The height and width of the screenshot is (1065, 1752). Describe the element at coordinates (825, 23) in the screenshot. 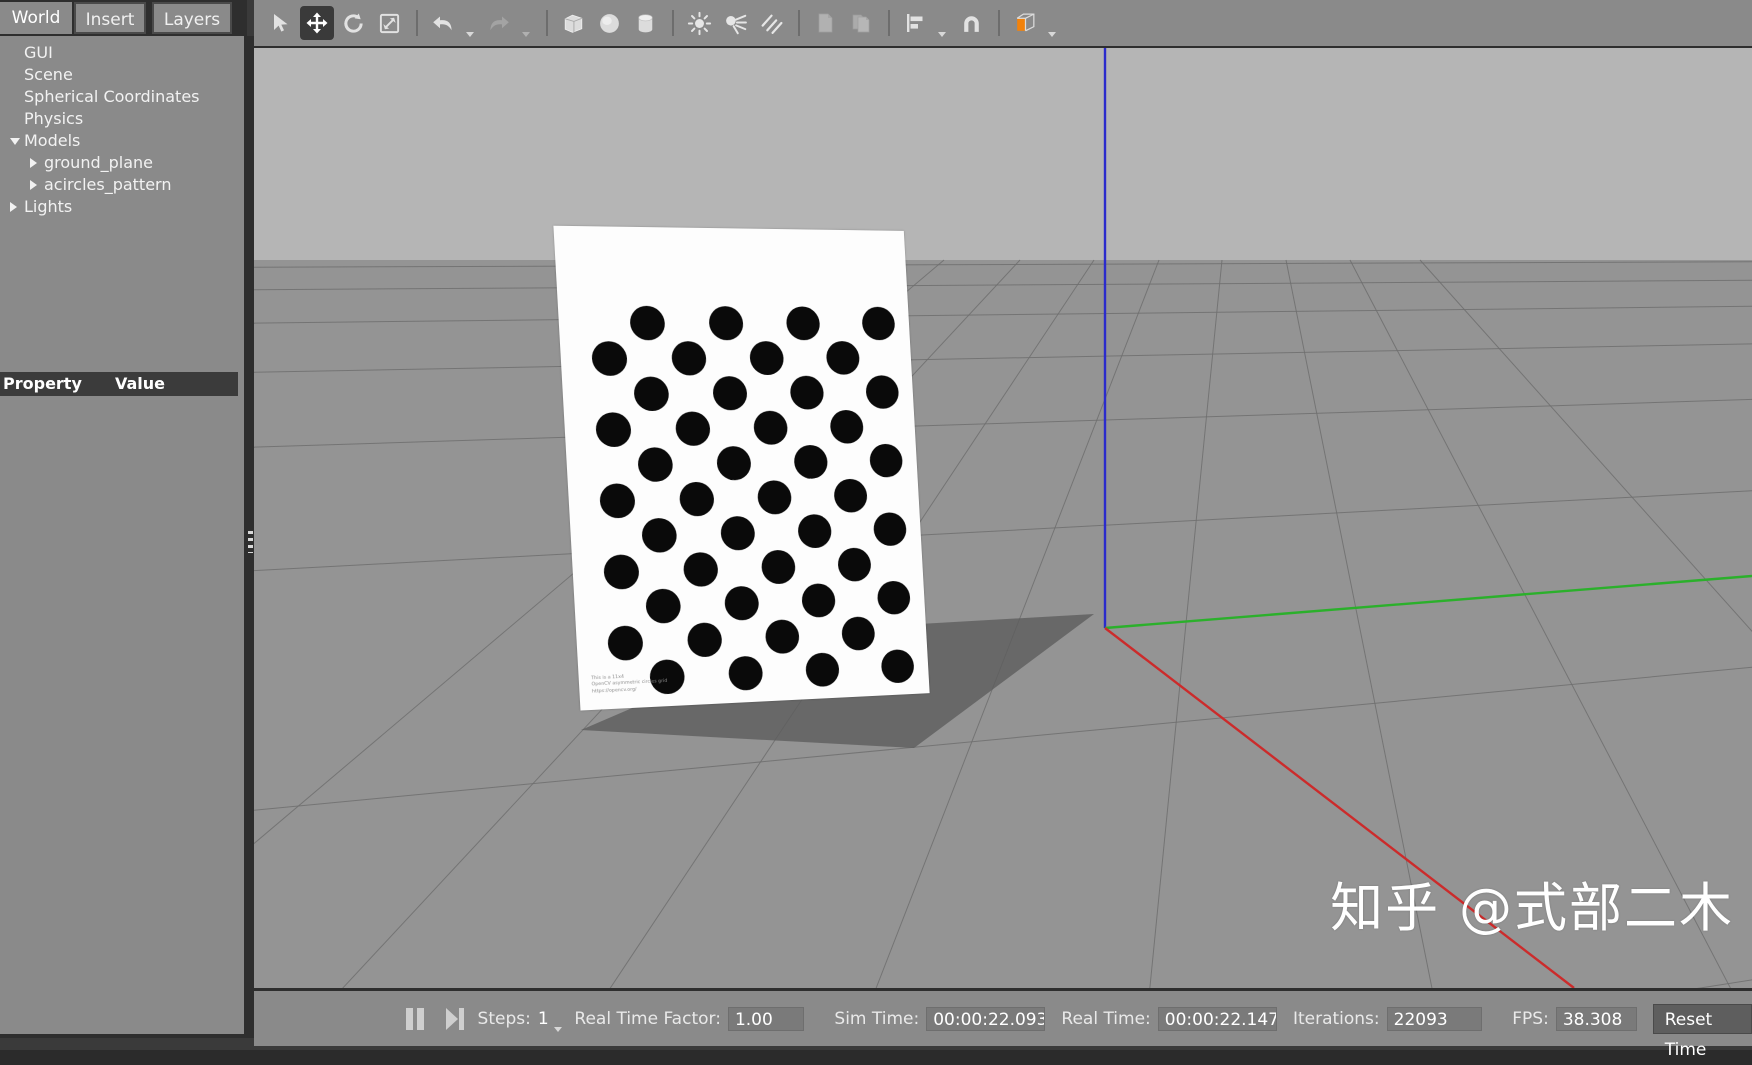

I see `copy-icon` at that location.